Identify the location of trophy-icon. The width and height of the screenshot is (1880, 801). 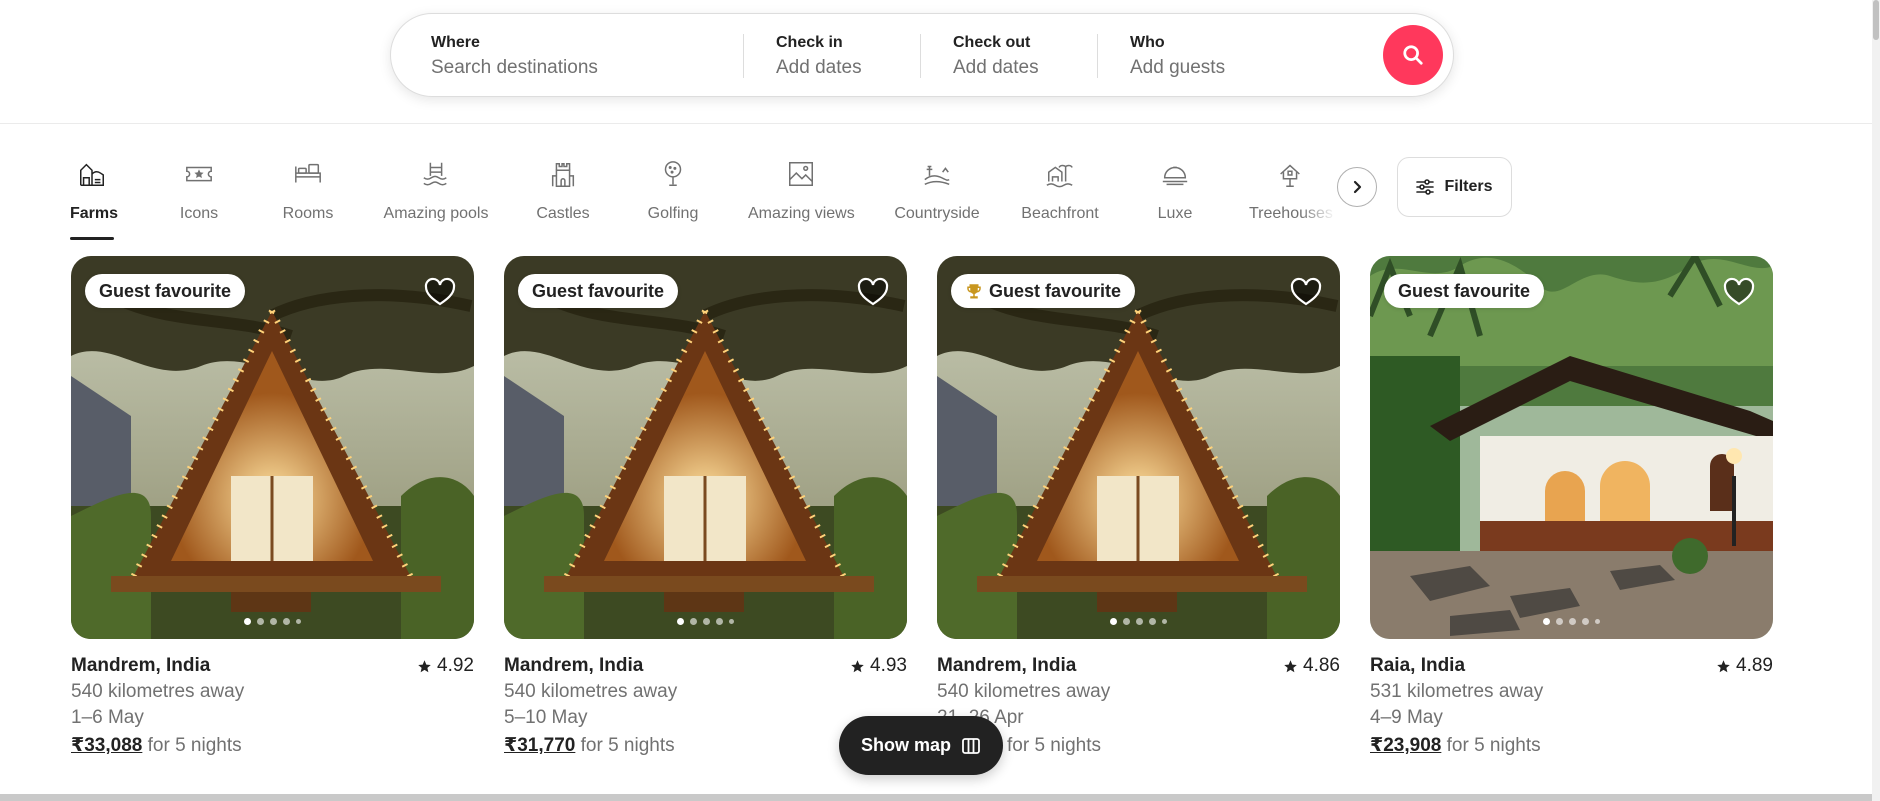
(974, 291).